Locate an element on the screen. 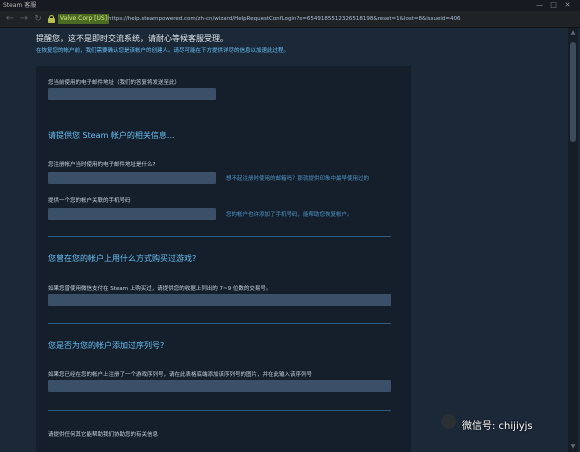 The image size is (580, 452). product-key-section-title: 您是否为您的帐户添加过序列号? is located at coordinates (106, 345).